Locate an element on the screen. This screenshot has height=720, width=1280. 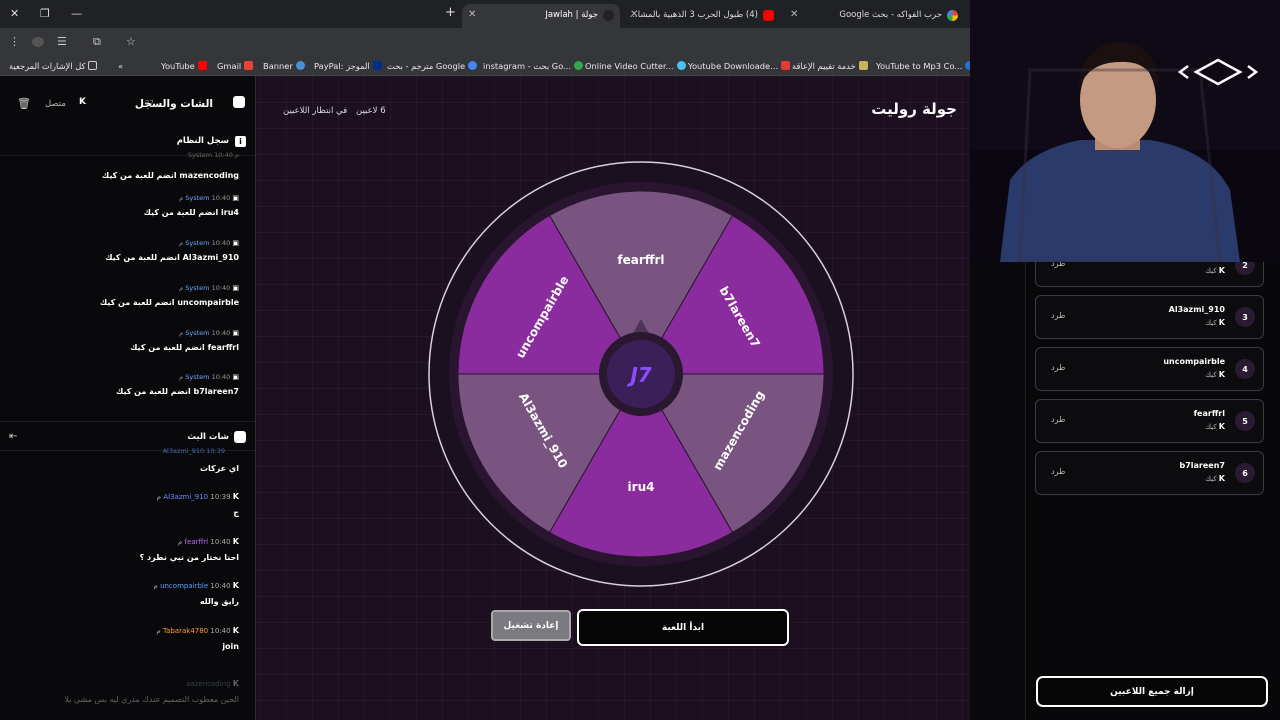
message-text: fearffrl انضم للعبة من كيك is located at coordinates (184, 347).